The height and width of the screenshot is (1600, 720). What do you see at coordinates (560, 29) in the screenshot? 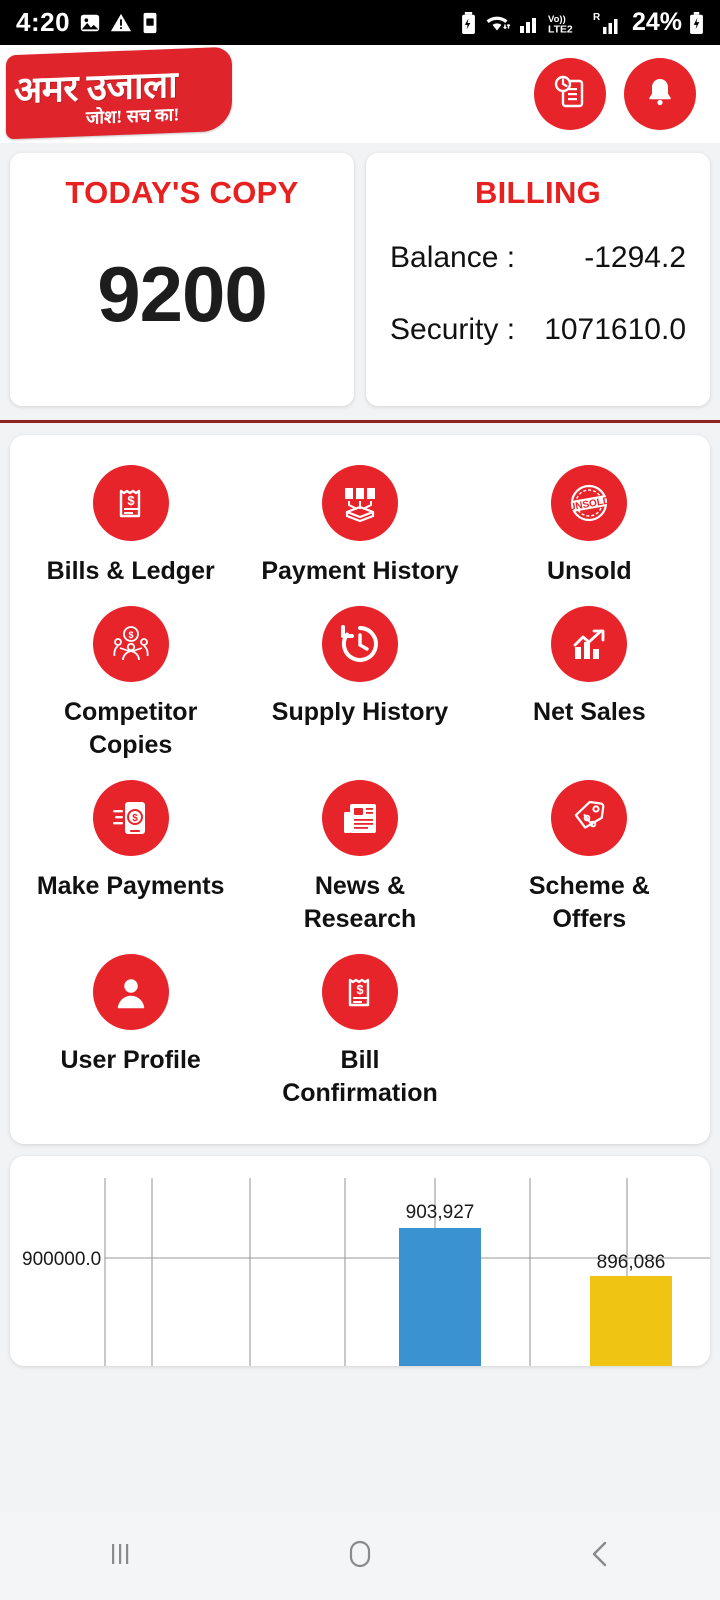
I see `svg-text: LTE2` at bounding box center [560, 29].